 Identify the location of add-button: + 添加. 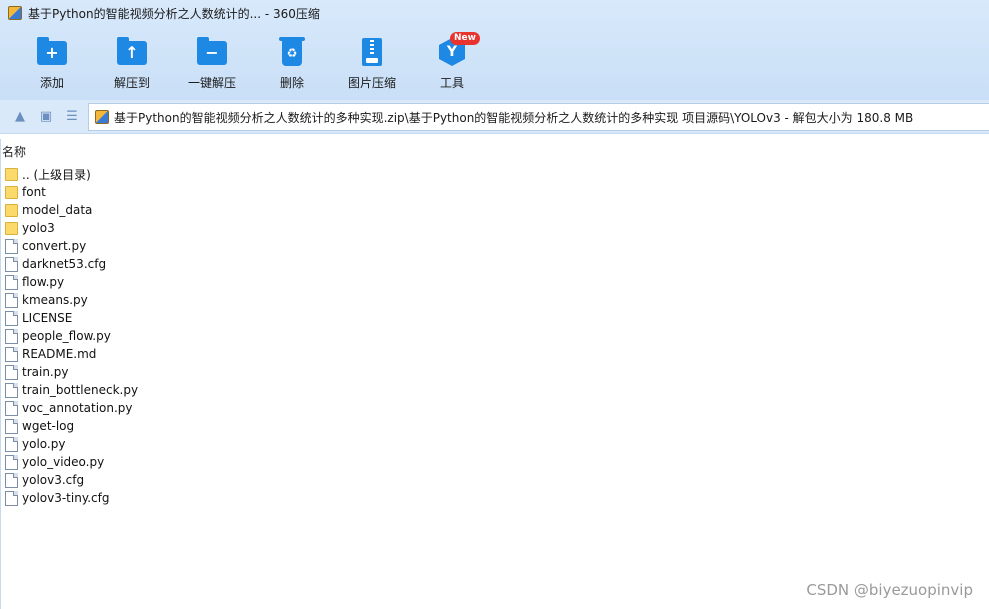
(52, 63).